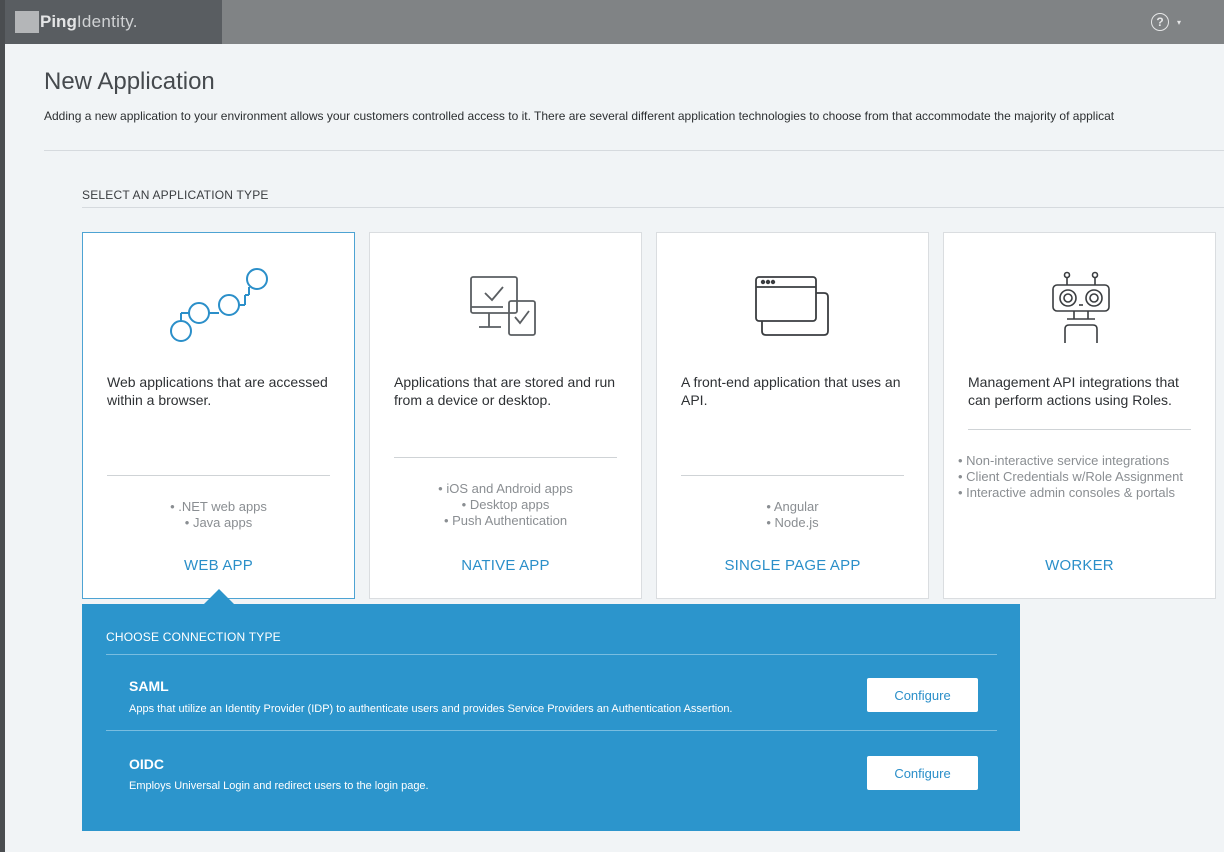  Describe the element at coordinates (792, 565) in the screenshot. I see `card-type-label: SINGLE PAGE APP` at that location.